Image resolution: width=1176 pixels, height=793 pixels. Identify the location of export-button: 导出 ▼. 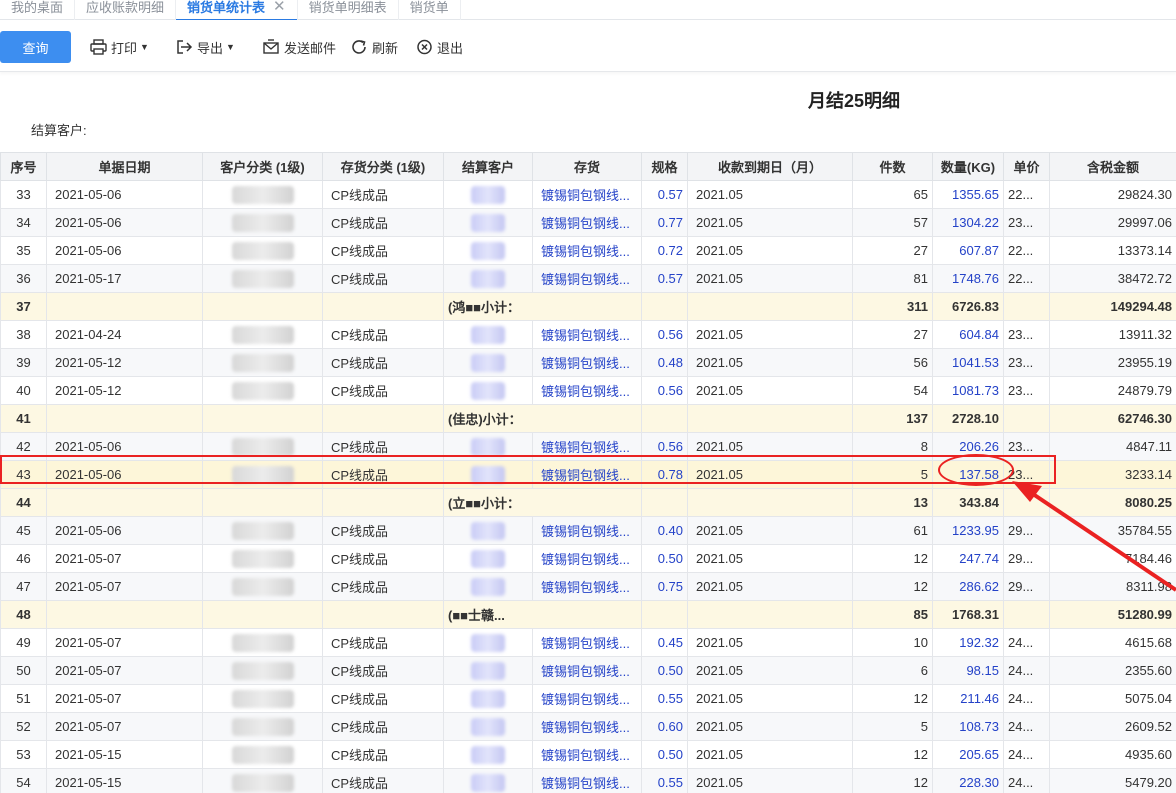
(205, 47).